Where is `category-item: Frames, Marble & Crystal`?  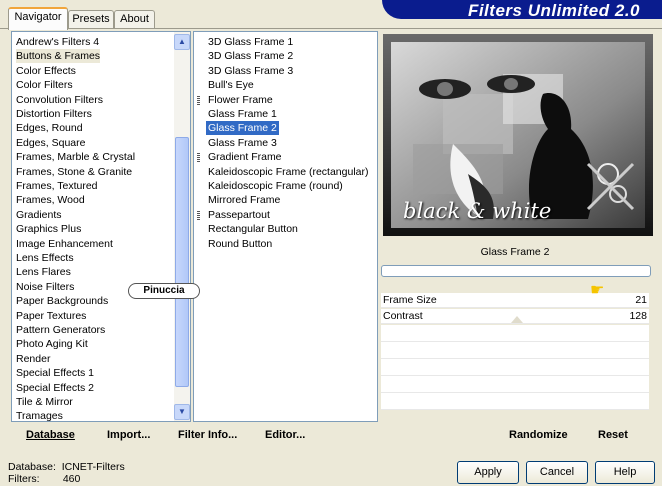 category-item: Frames, Marble & Crystal is located at coordinates (75, 157).